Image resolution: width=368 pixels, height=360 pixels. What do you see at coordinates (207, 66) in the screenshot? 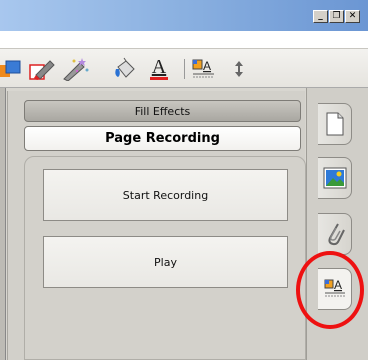
I see `svg-text: A` at bounding box center [207, 66].